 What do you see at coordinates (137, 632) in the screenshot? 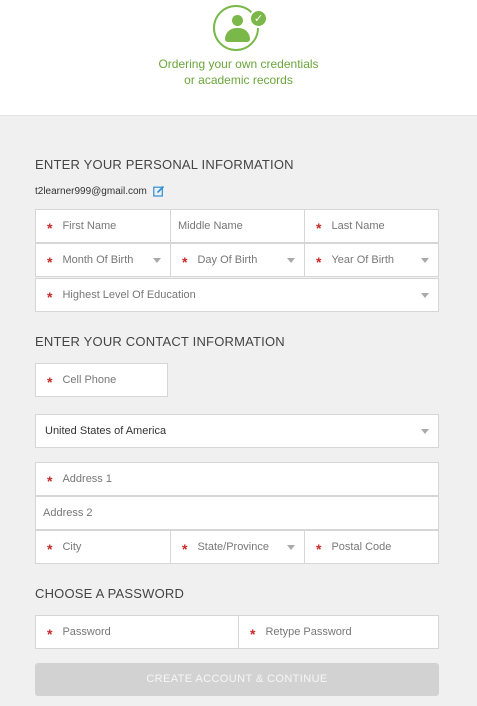
I see `password-input: * Password` at bounding box center [137, 632].